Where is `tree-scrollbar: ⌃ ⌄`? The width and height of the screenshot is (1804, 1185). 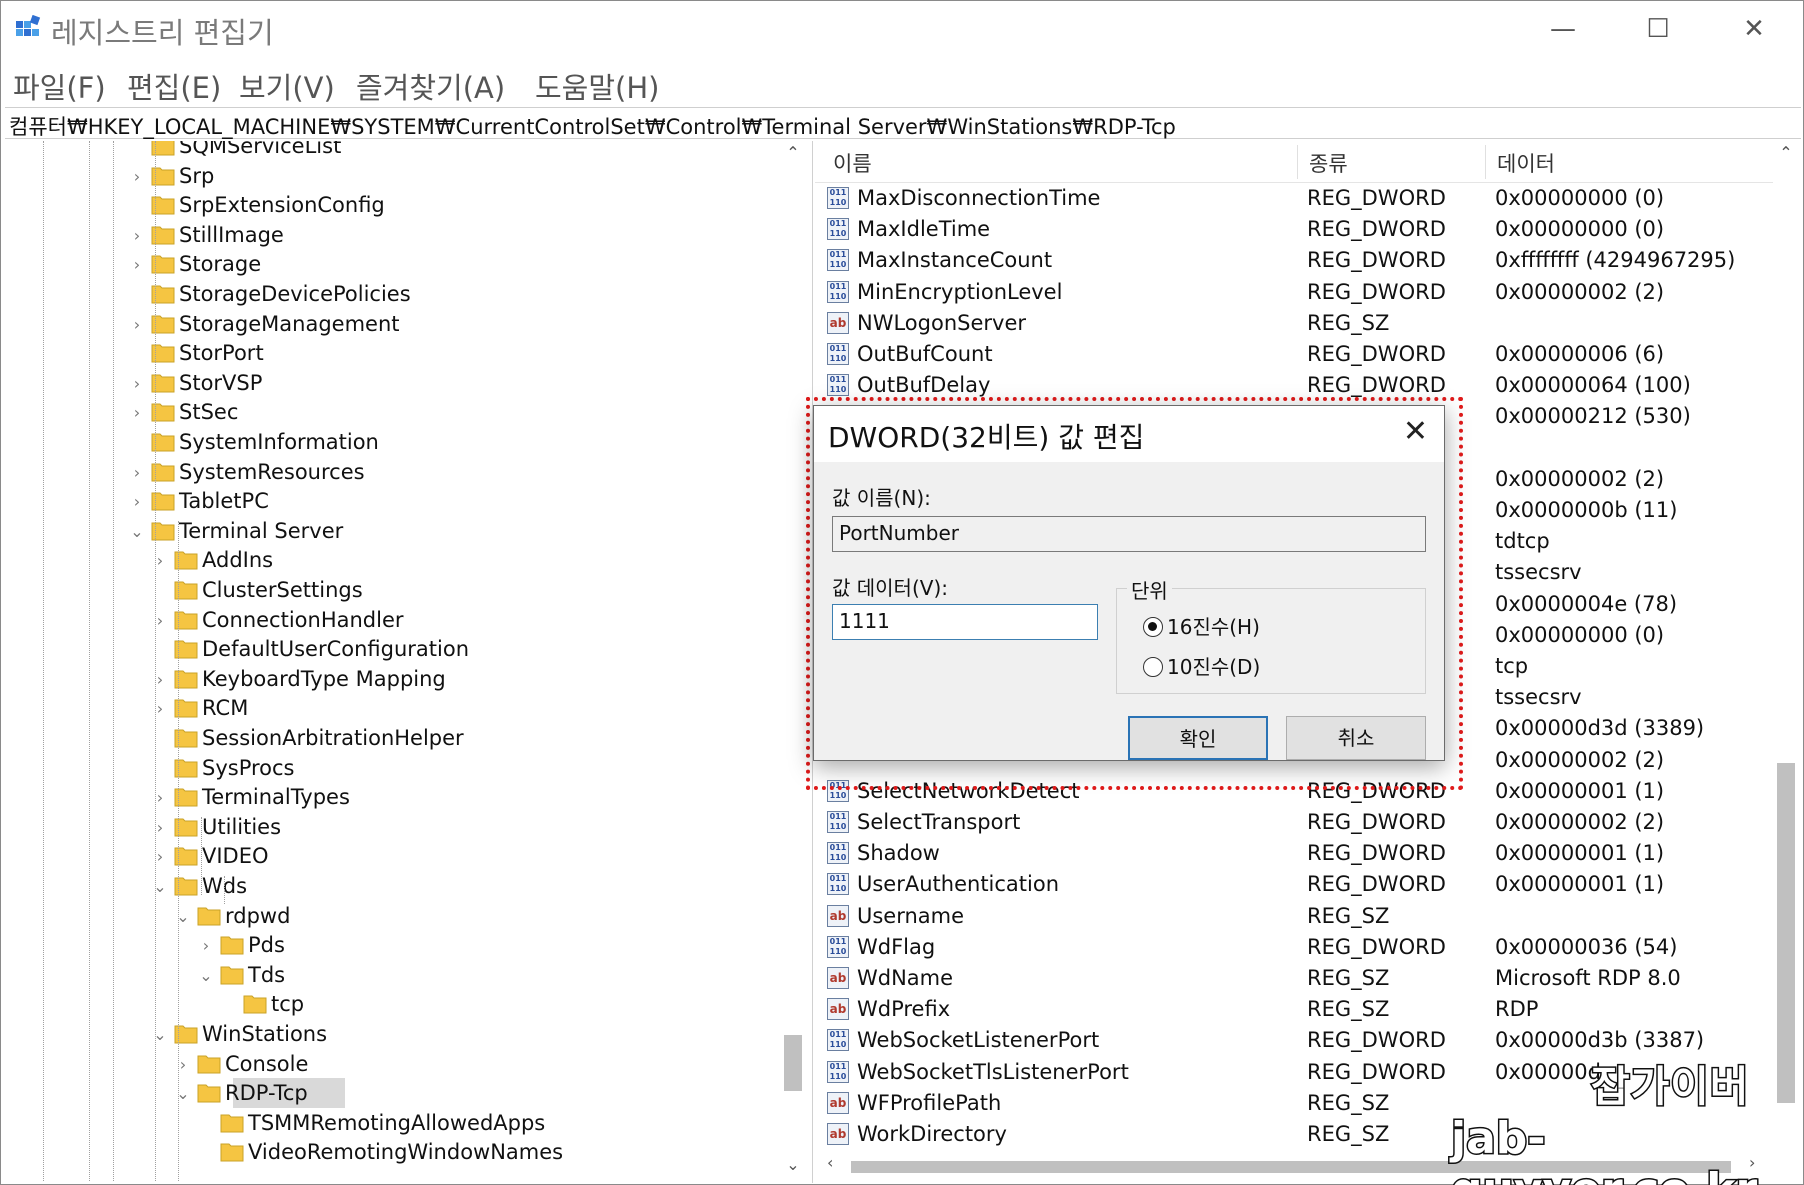
tree-scrollbar: ⌃ ⌄ is located at coordinates (793, 662).